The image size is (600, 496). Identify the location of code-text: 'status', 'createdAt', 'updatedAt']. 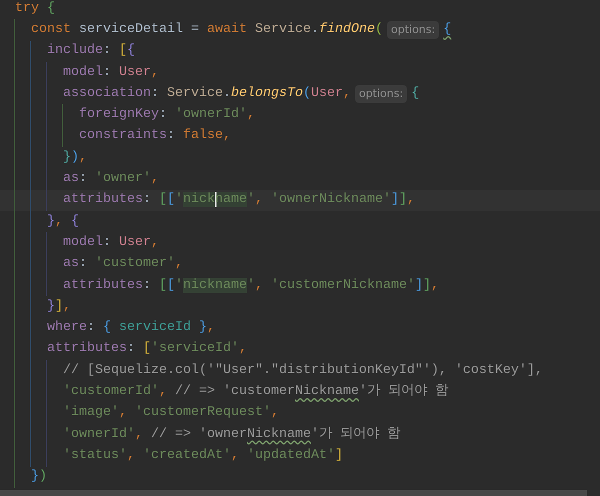
(203, 455).